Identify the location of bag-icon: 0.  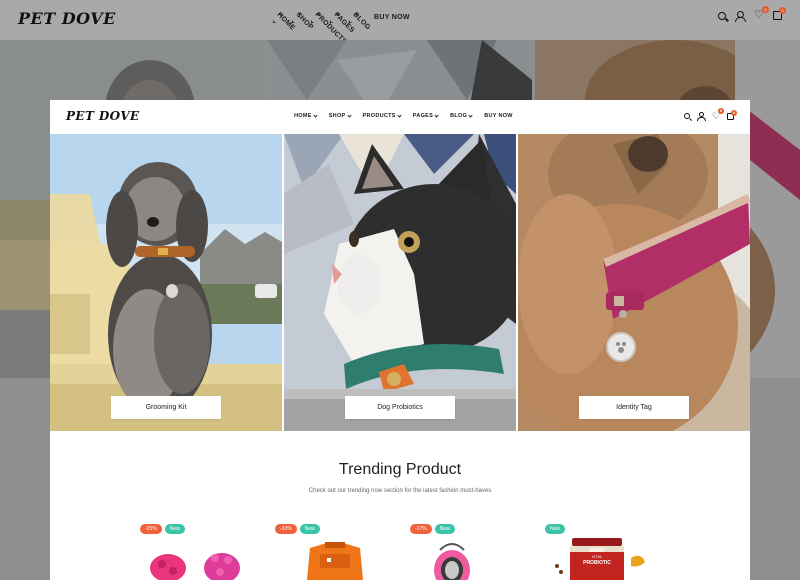
(732, 114).